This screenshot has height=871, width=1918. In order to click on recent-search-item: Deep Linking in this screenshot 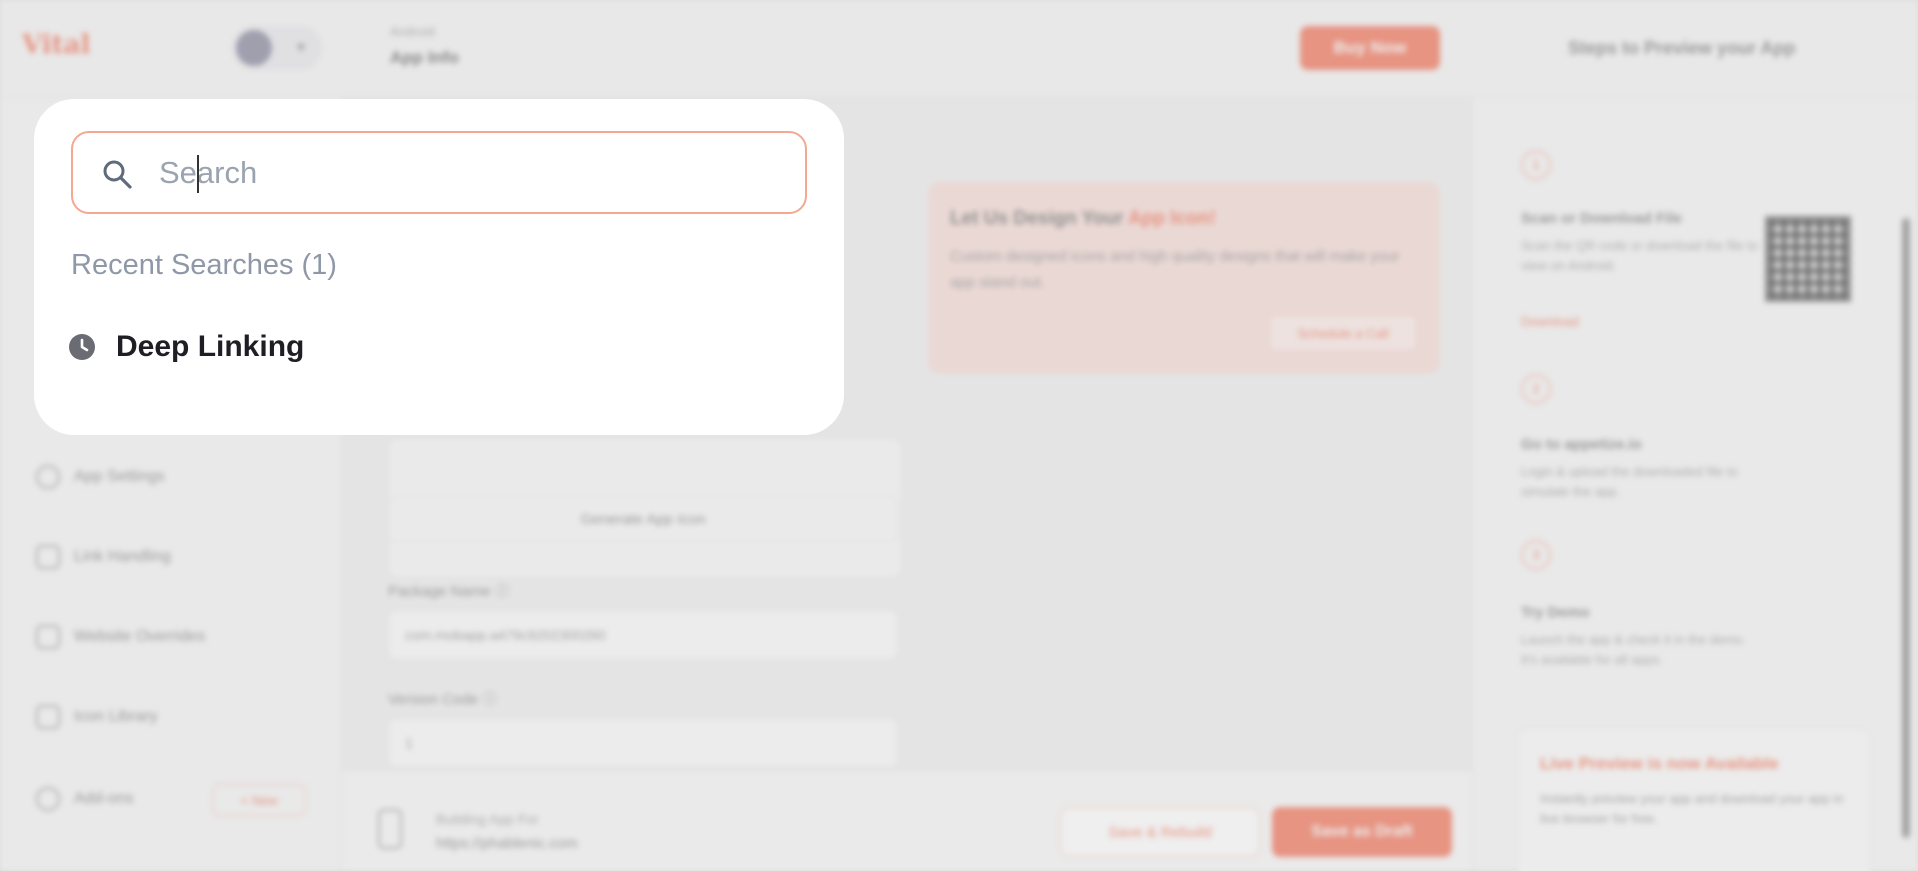, I will do `click(186, 347)`.